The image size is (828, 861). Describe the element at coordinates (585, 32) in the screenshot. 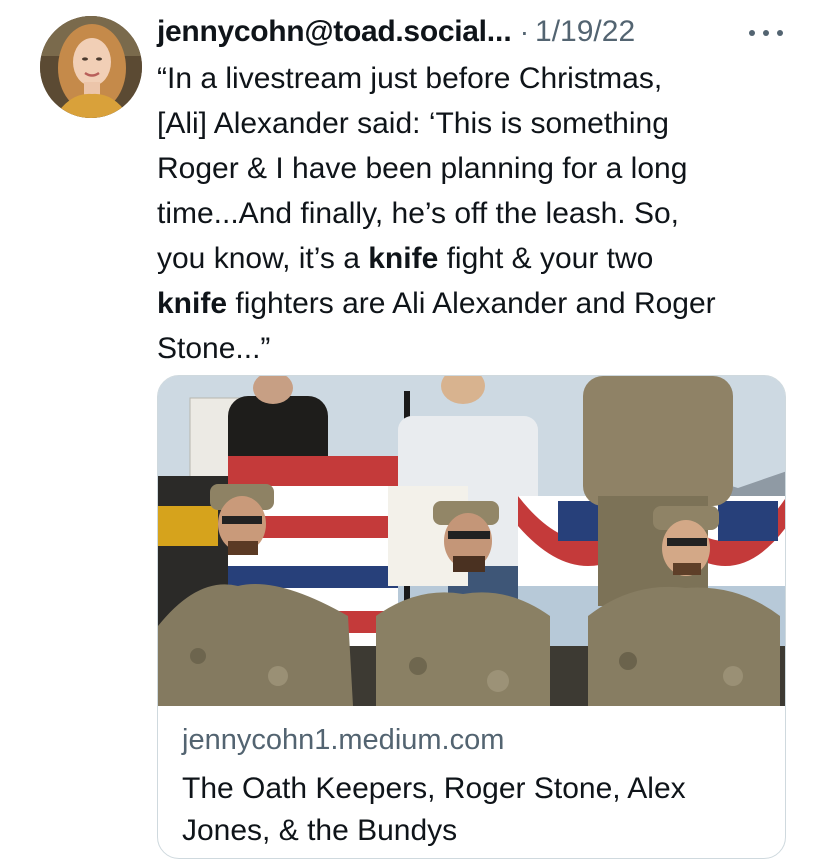

I see `tweet-date: 1/19/22` at that location.